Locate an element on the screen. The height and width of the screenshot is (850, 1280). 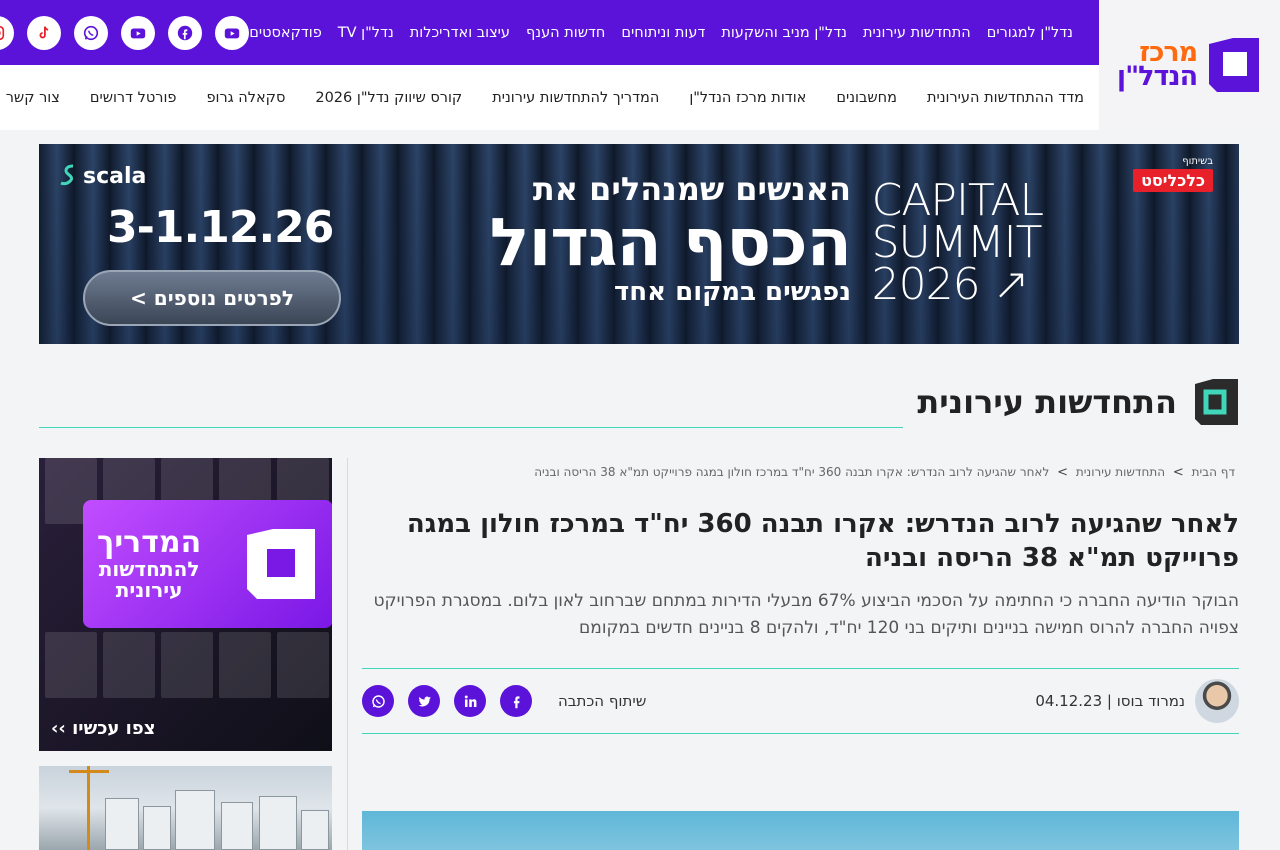
capital-line-1: CAPITAL is located at coordinates (958, 200).